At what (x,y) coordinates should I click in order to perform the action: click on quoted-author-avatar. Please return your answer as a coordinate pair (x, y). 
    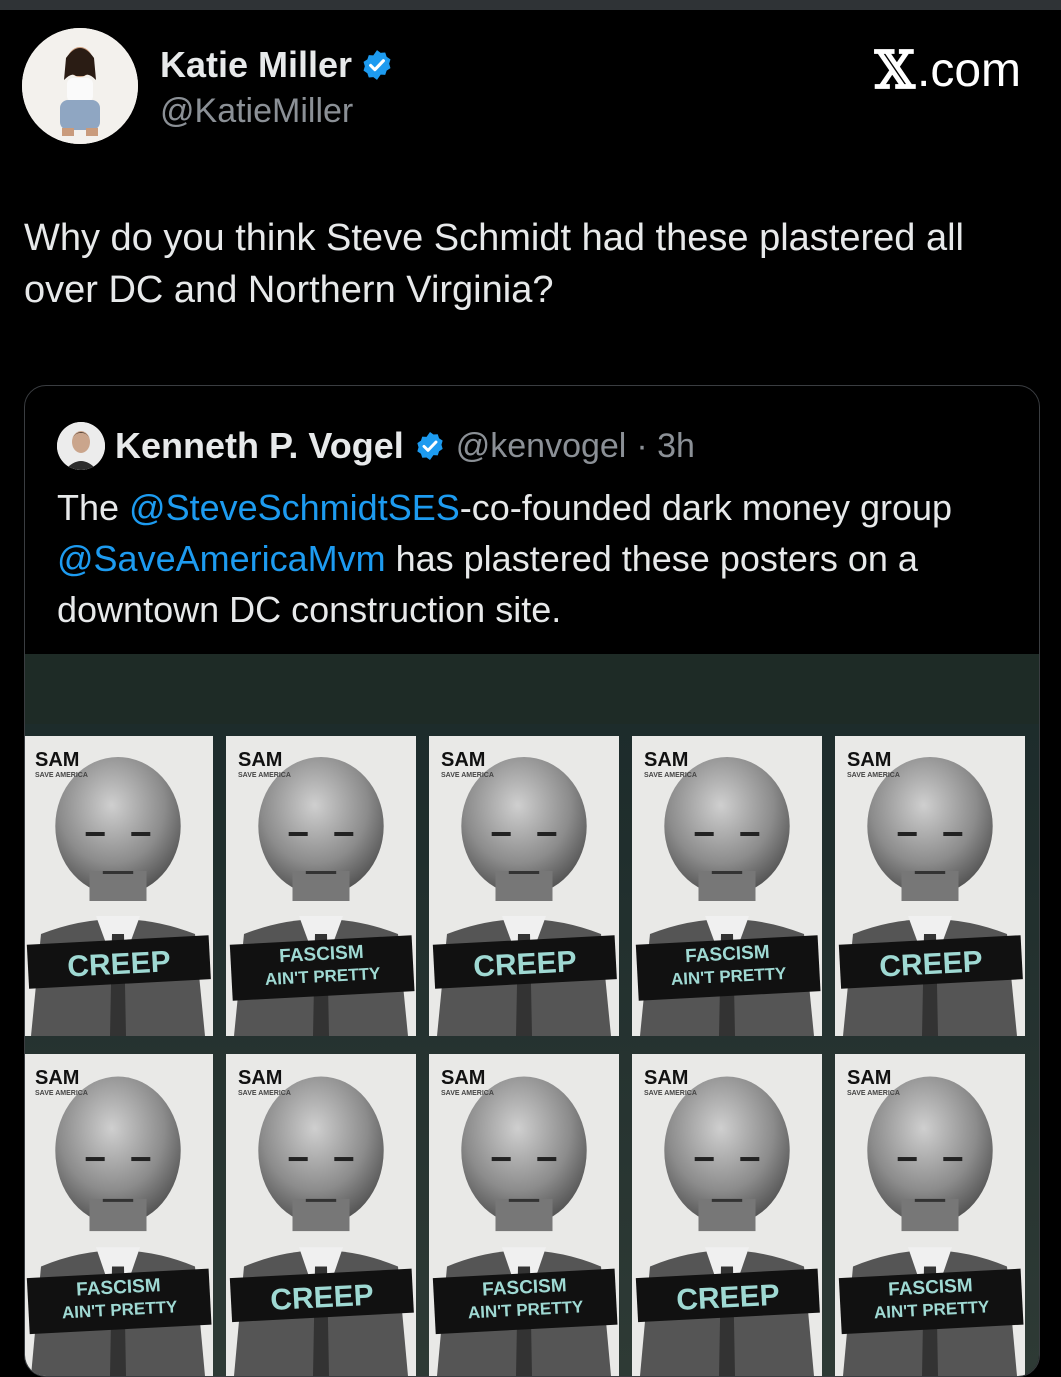
    Looking at the image, I should click on (81, 446).